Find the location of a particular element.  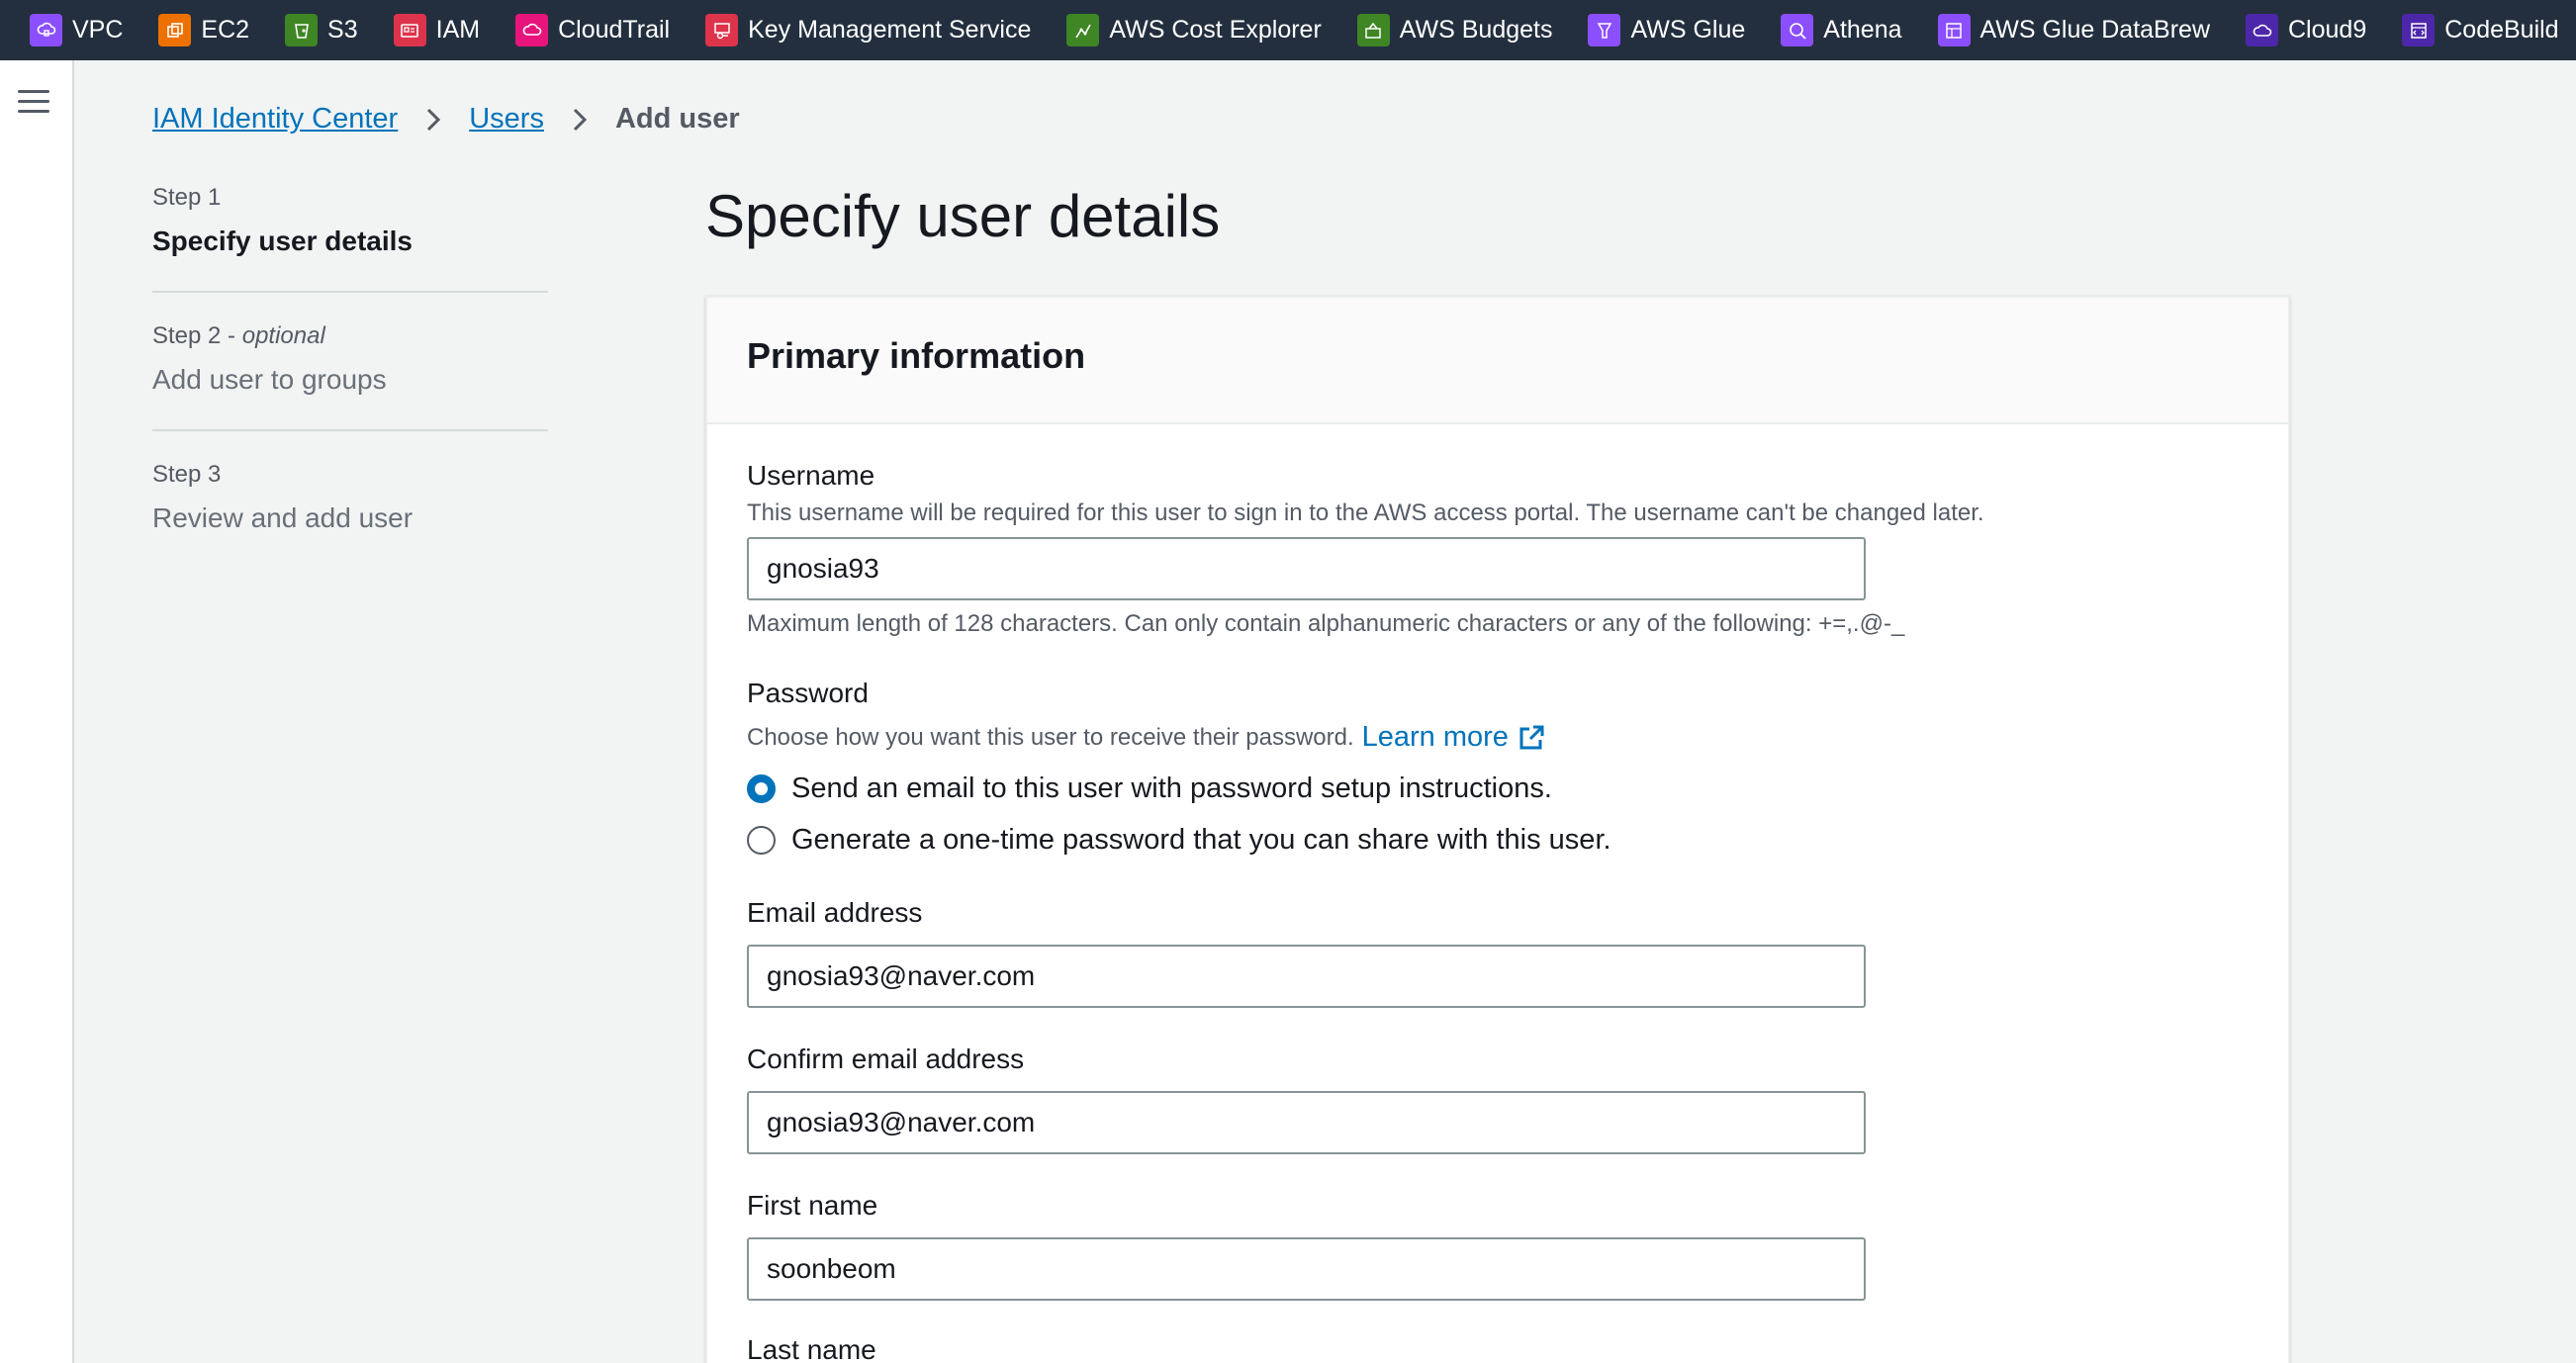

s3-icon is located at coordinates (302, 30).